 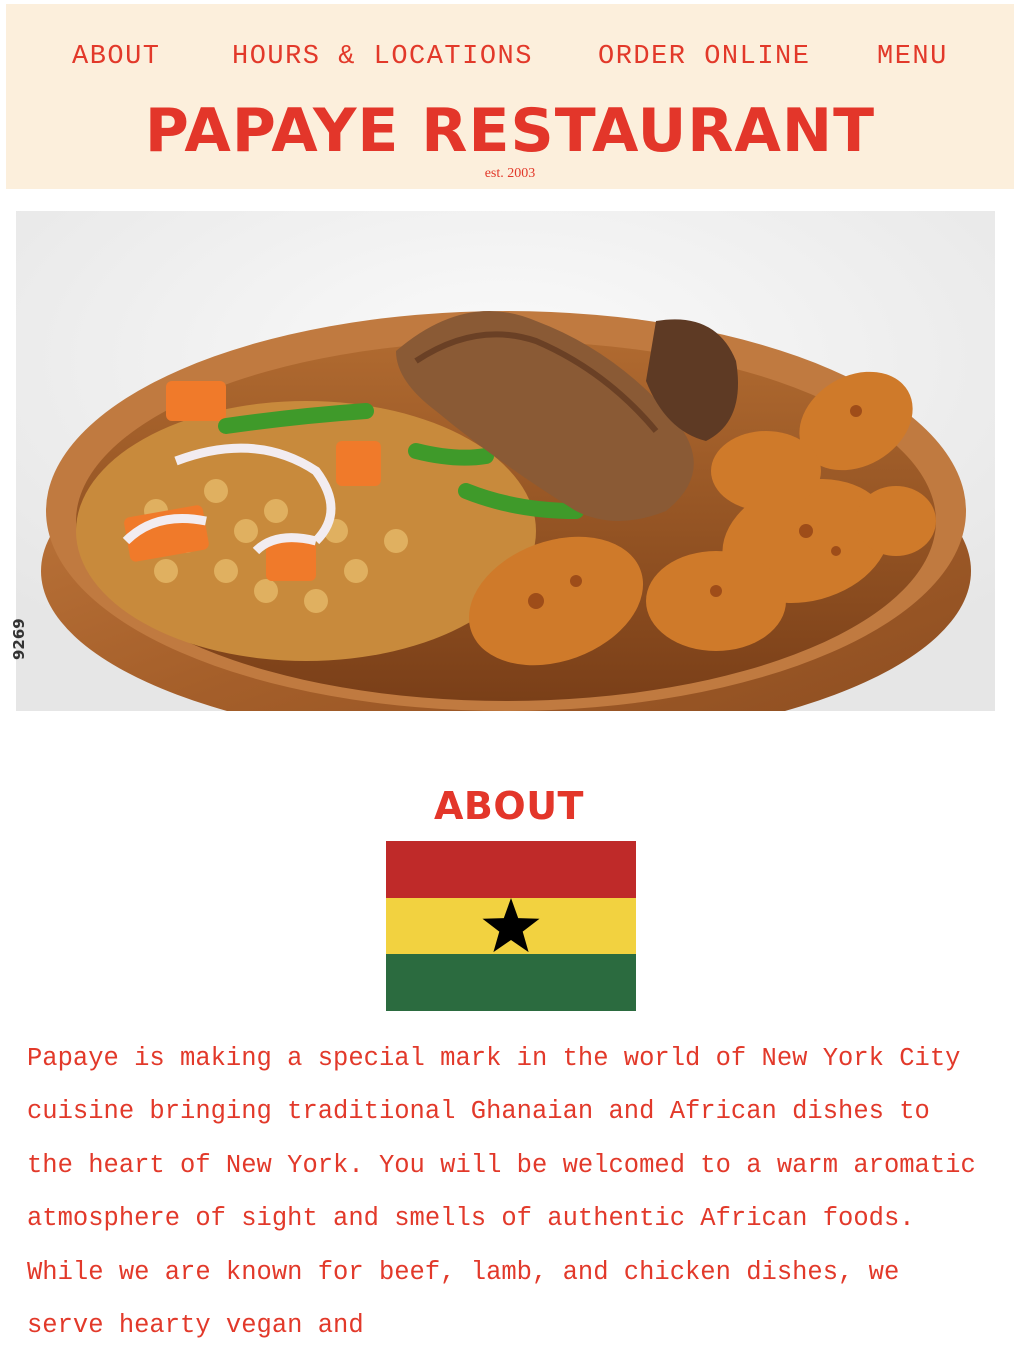 What do you see at coordinates (509, 806) in the screenshot?
I see `about-heading: ABOUT` at bounding box center [509, 806].